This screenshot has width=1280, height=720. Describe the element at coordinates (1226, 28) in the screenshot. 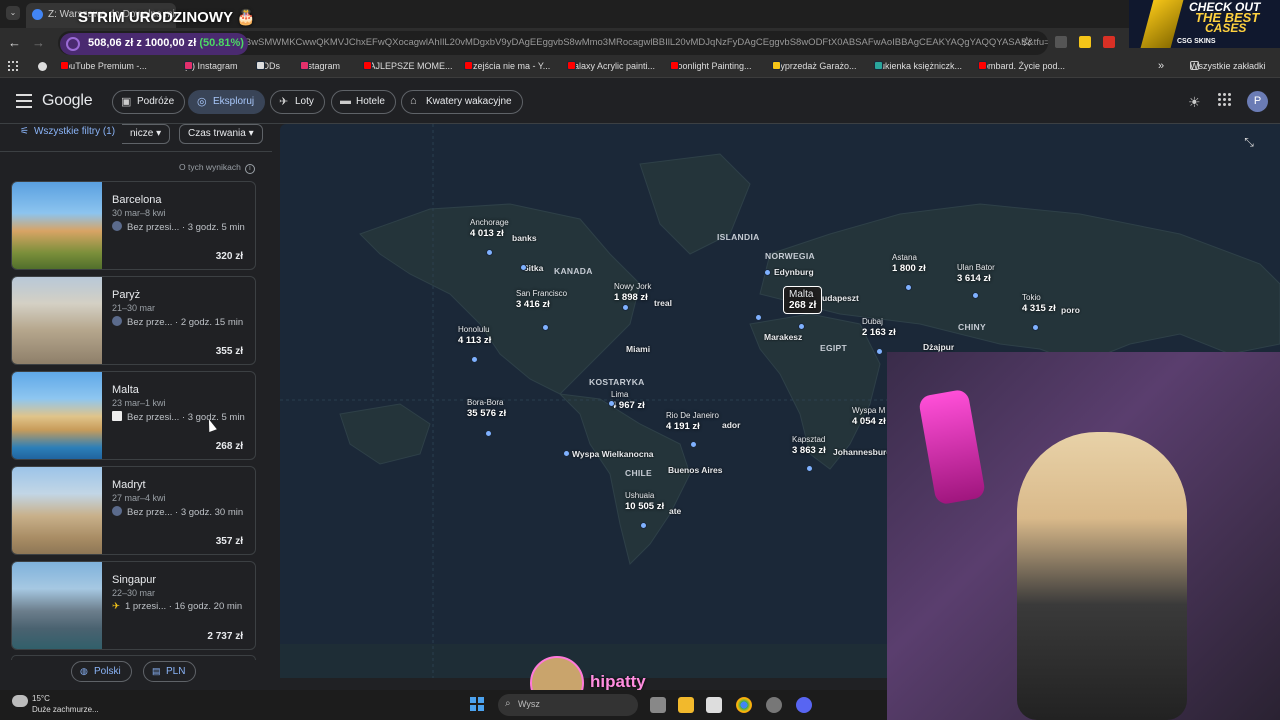

I see `ad-text: CASES` at that location.